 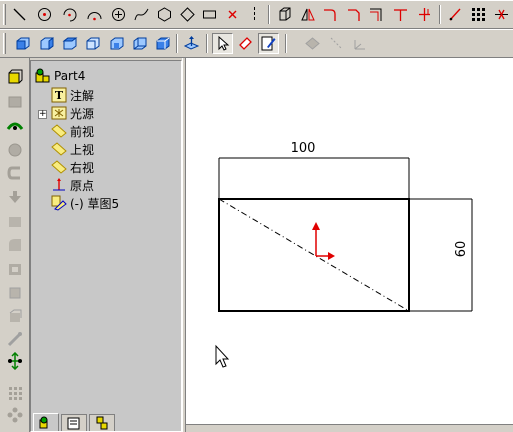 I want to click on grid-icon, so click(x=478, y=14).